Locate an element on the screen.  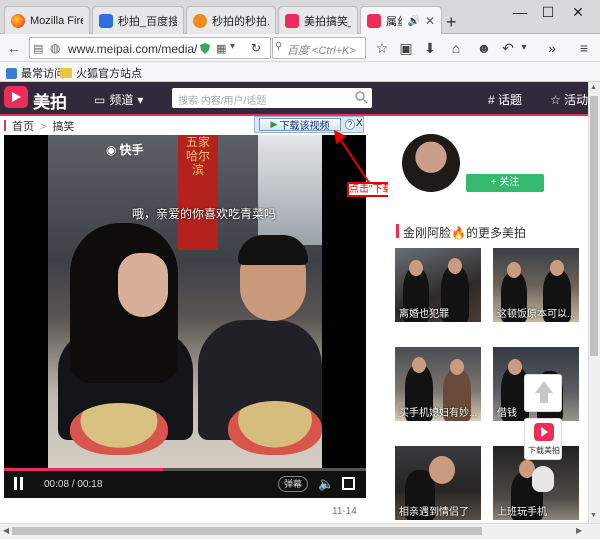
tab-baidu-search: 秒拍_百度搜索 is located at coordinates (138, 20).